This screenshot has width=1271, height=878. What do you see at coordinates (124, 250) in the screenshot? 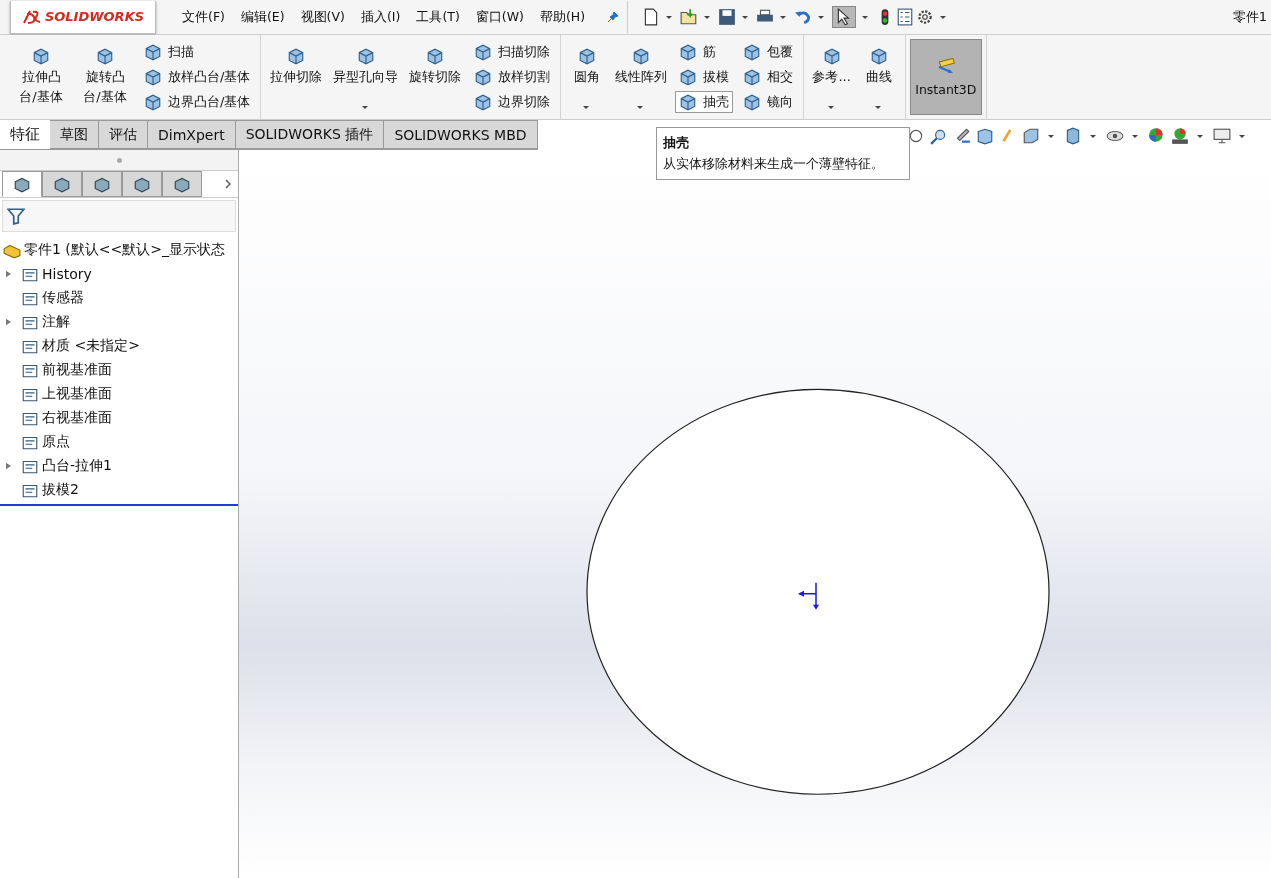
I see `tree-label: 零件1 (默认<<默认>_显示状态` at bounding box center [124, 250].